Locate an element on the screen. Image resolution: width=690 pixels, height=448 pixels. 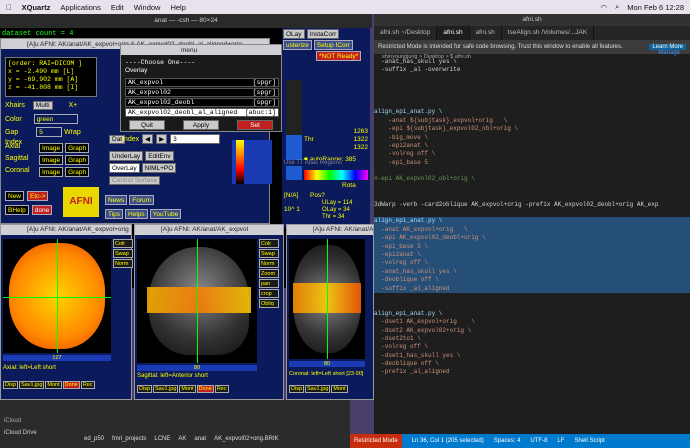
sagittal-slider: 80 is located at coordinates (197, 368).